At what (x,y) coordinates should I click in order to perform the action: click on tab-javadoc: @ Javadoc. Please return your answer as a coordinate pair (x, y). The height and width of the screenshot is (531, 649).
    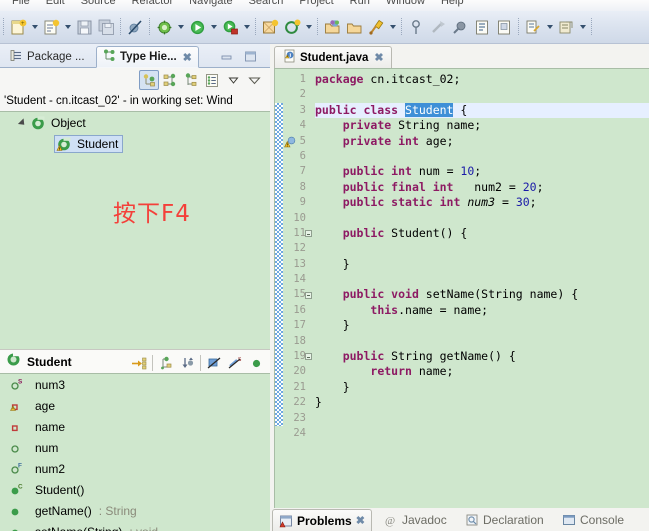
    Looking at the image, I should click on (415, 520).